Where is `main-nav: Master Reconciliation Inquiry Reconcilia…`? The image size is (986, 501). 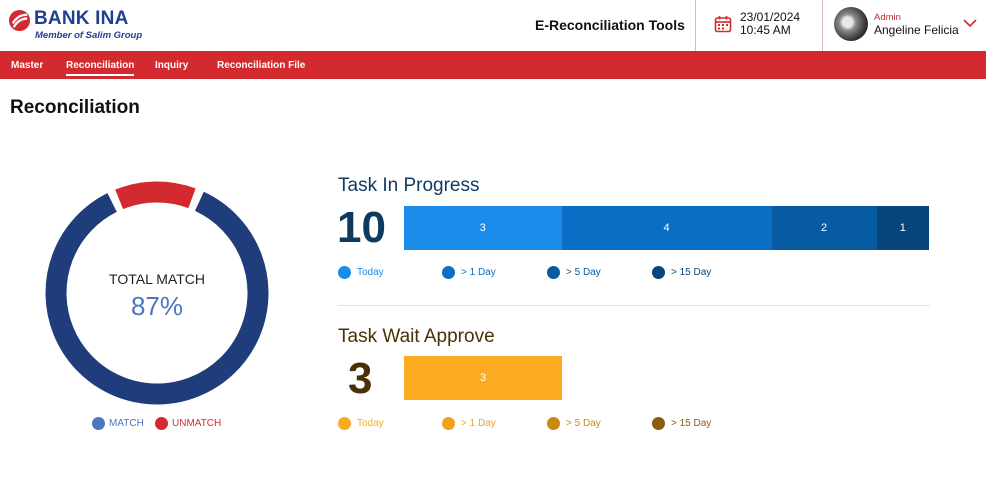
main-nav: Master Reconciliation Inquiry Reconcilia… is located at coordinates (493, 65).